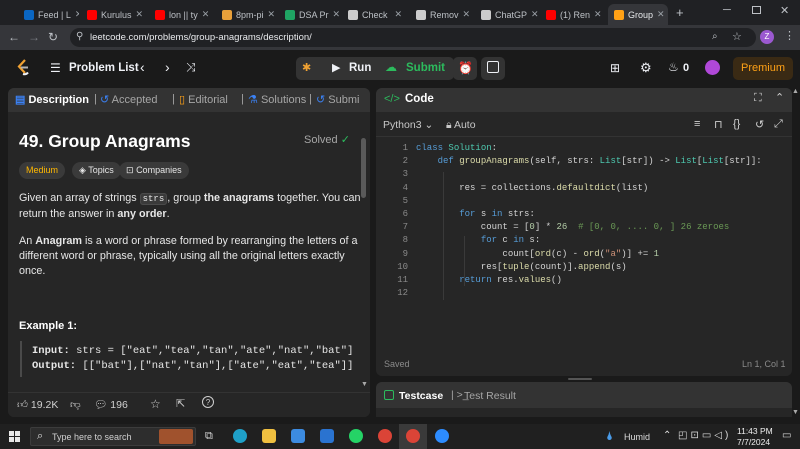 The width and height of the screenshot is (800, 449). Describe the element at coordinates (795, 412) in the screenshot. I see `scroll-down-icon: ▼` at that location.